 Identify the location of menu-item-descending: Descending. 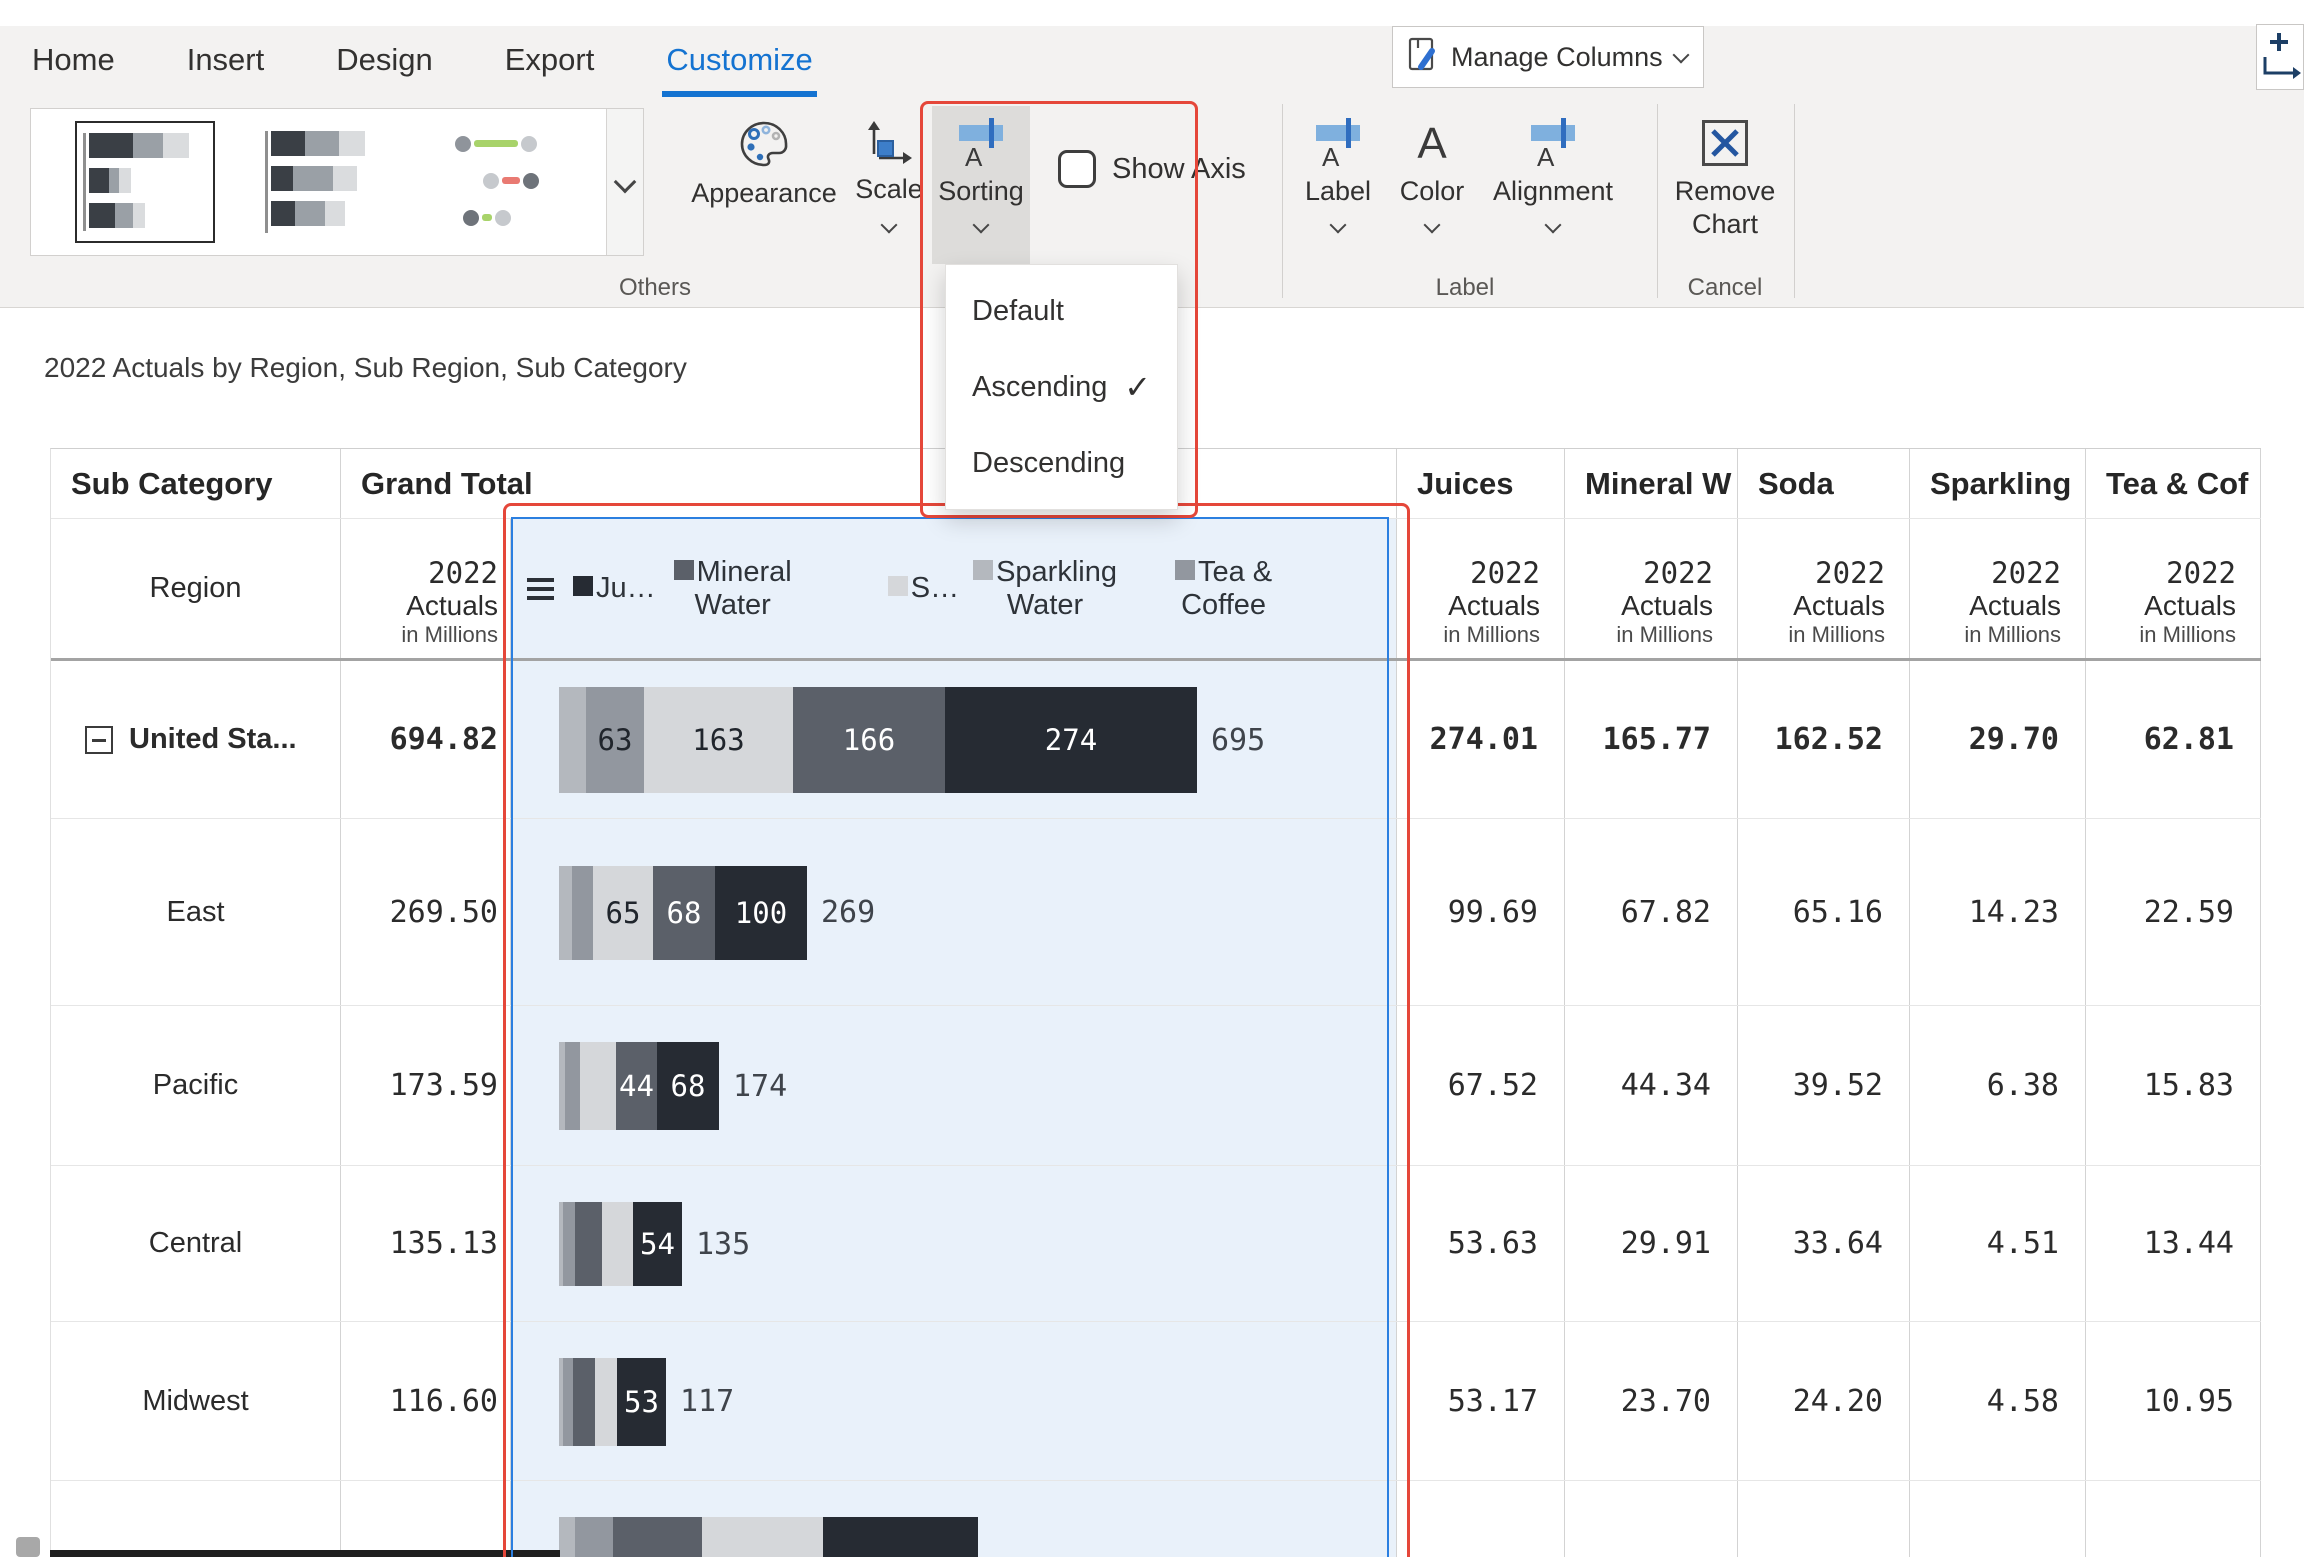
(1061, 463).